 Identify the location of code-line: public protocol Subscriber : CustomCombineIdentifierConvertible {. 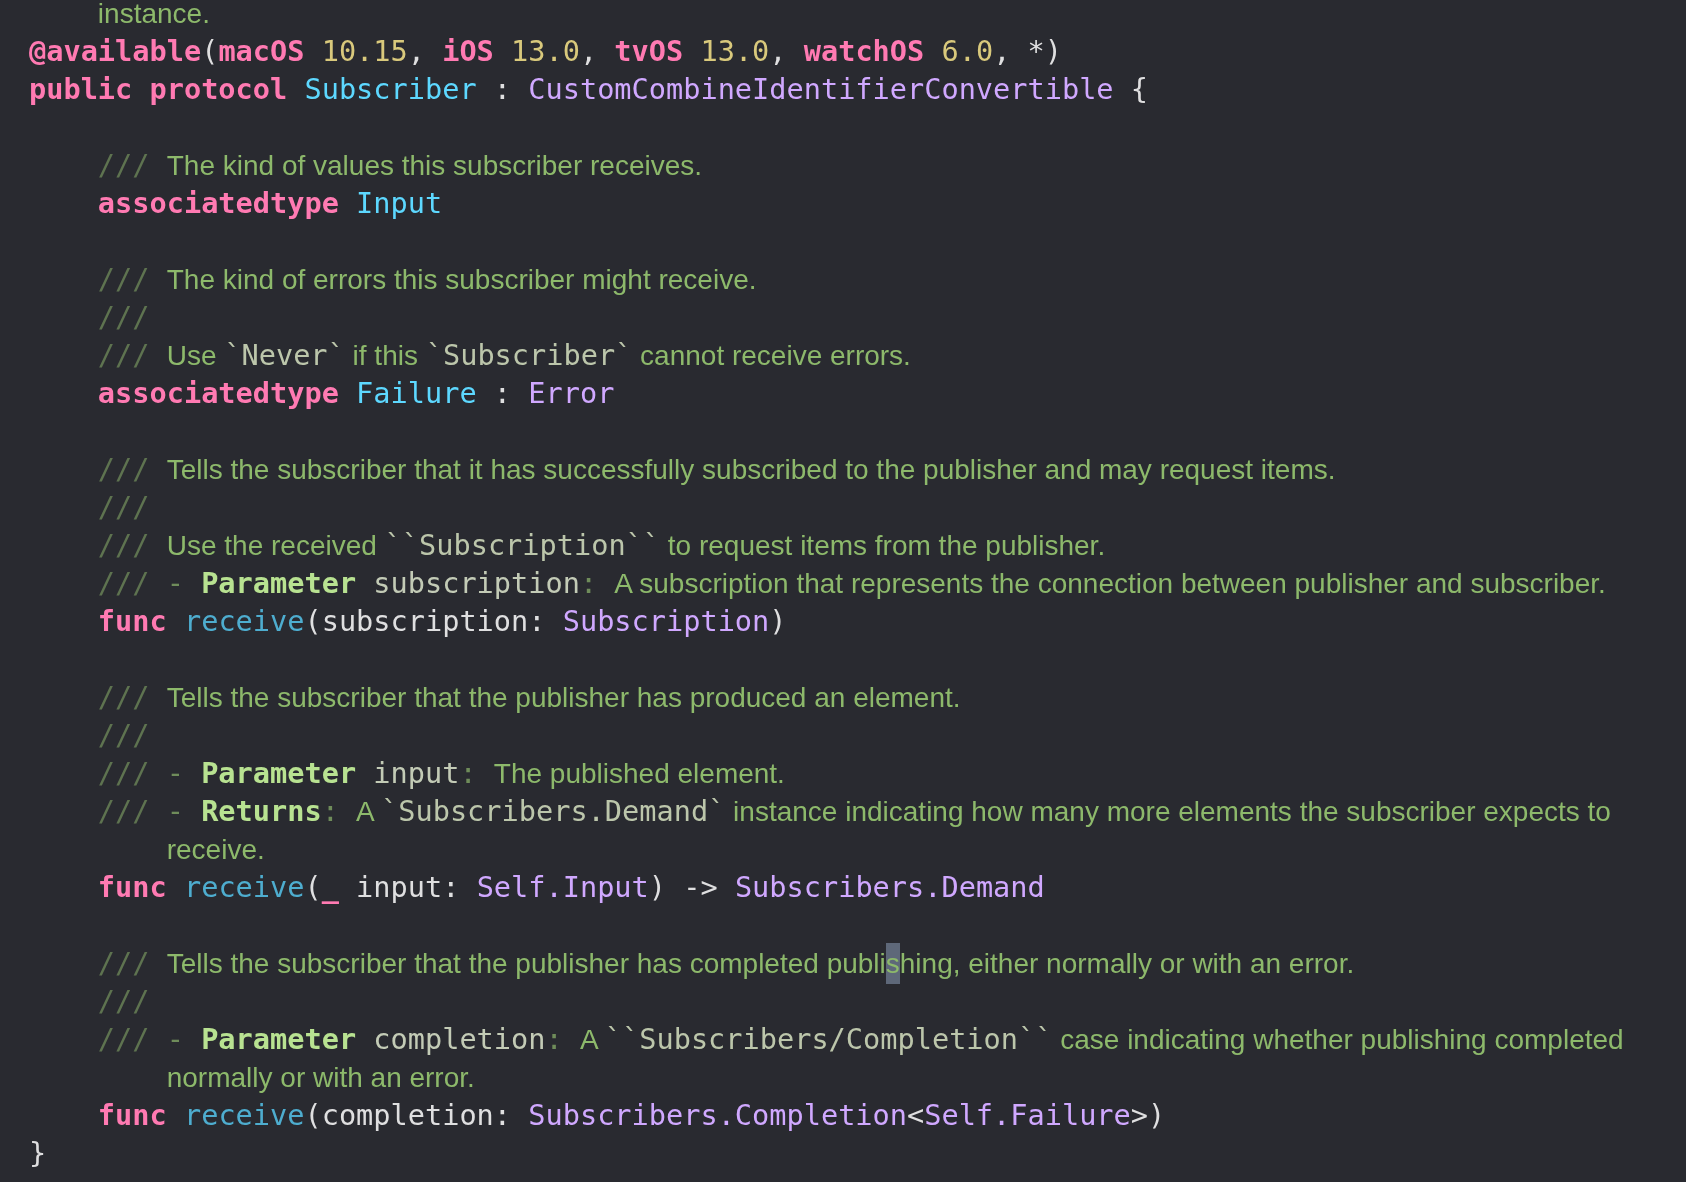
(588, 89).